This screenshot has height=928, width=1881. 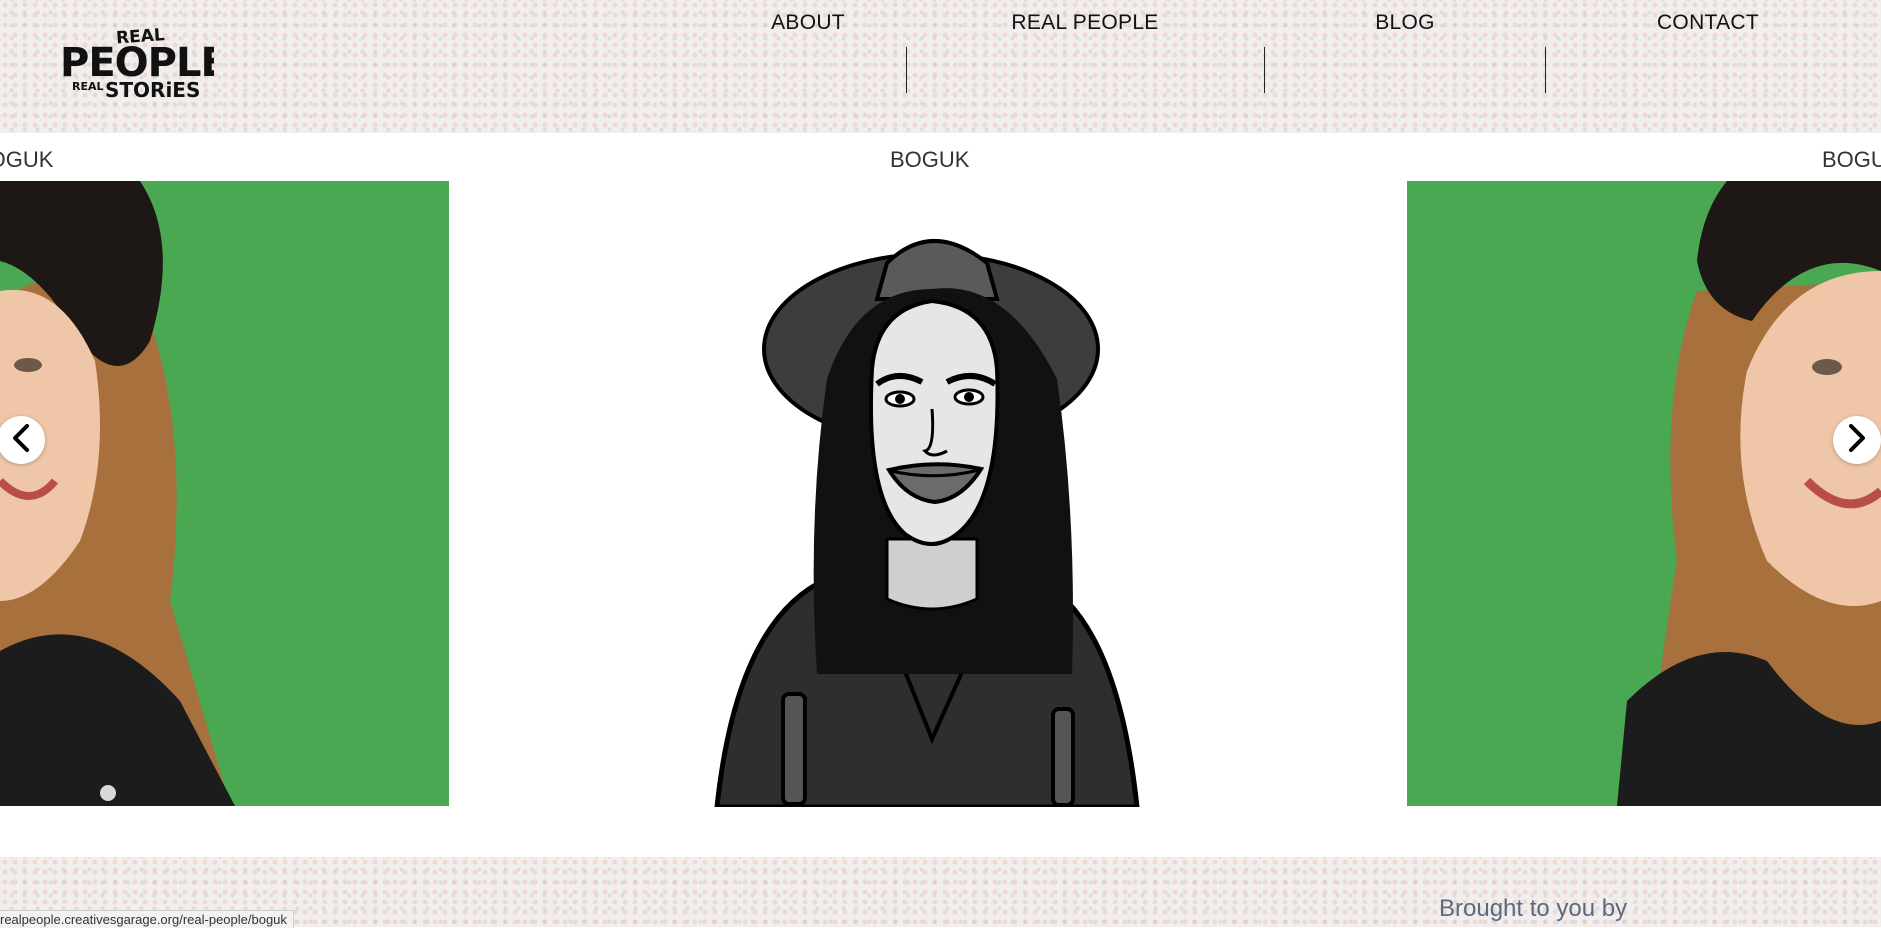 What do you see at coordinates (88, 86) in the screenshot?
I see `logo-real-small: REAL` at bounding box center [88, 86].